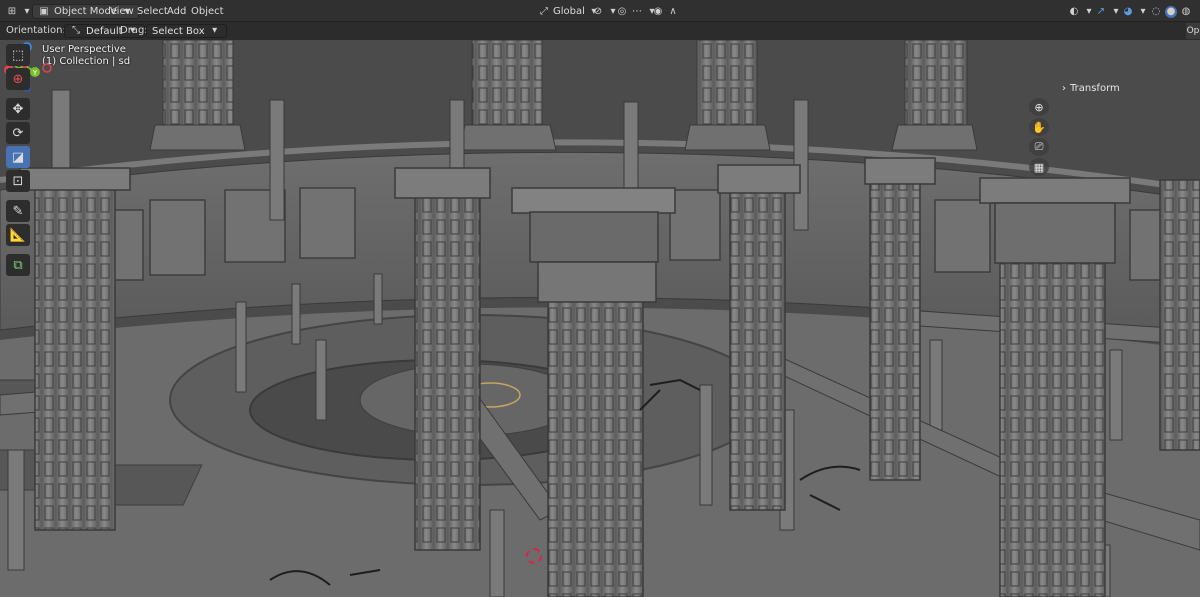 The image size is (1200, 597). I want to click on transform-orientation-label: Global, so click(569, 11).